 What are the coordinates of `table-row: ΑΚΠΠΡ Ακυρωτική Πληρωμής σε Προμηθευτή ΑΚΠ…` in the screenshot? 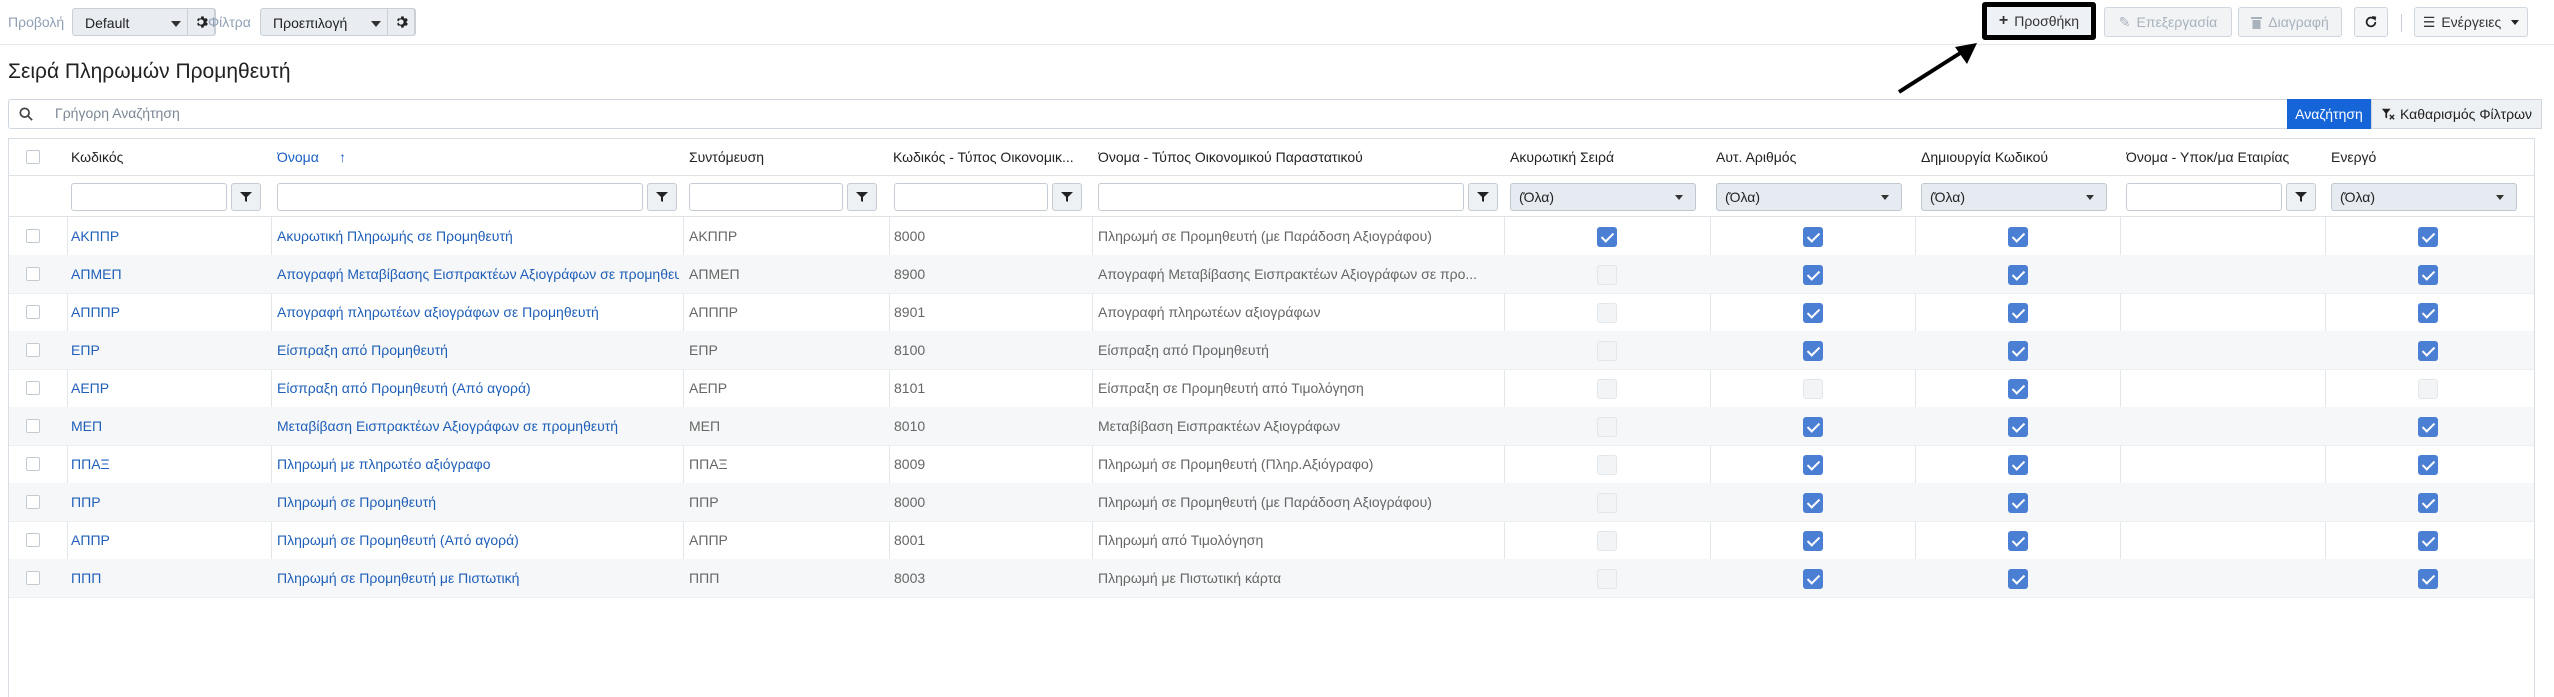 It's located at (1271, 236).